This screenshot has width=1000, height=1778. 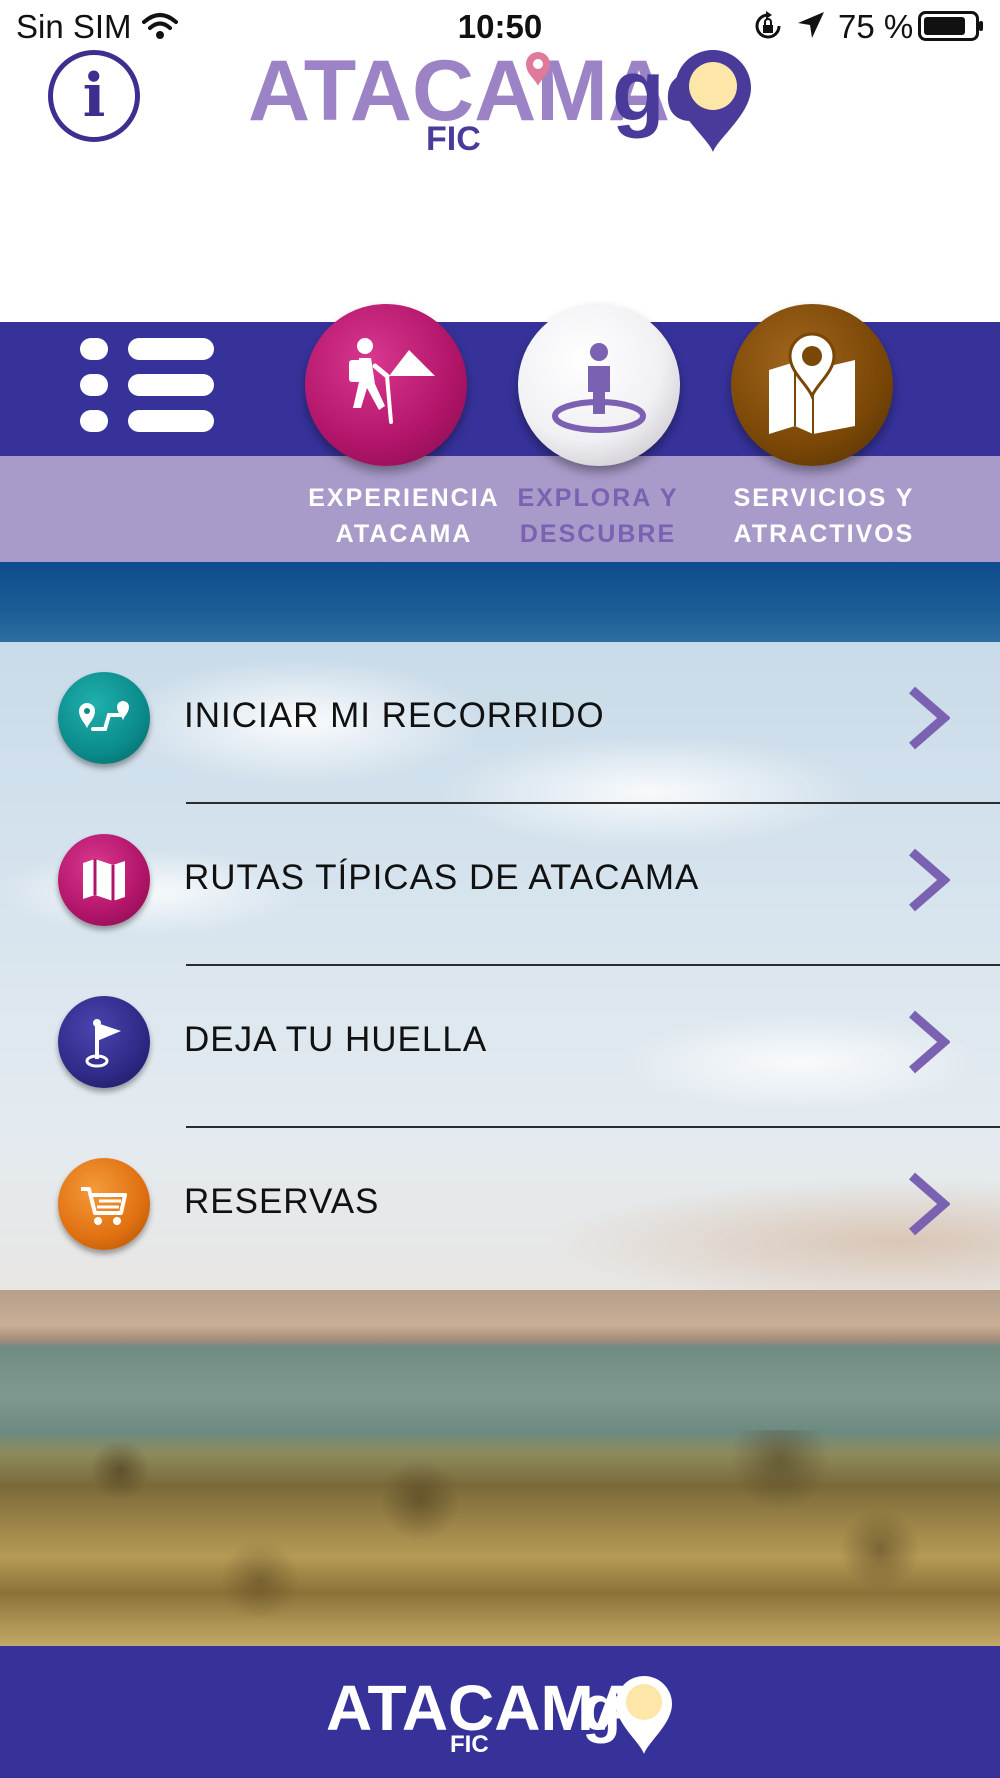 What do you see at coordinates (876, 26) in the screenshot?
I see `battery-percent: 75 %` at bounding box center [876, 26].